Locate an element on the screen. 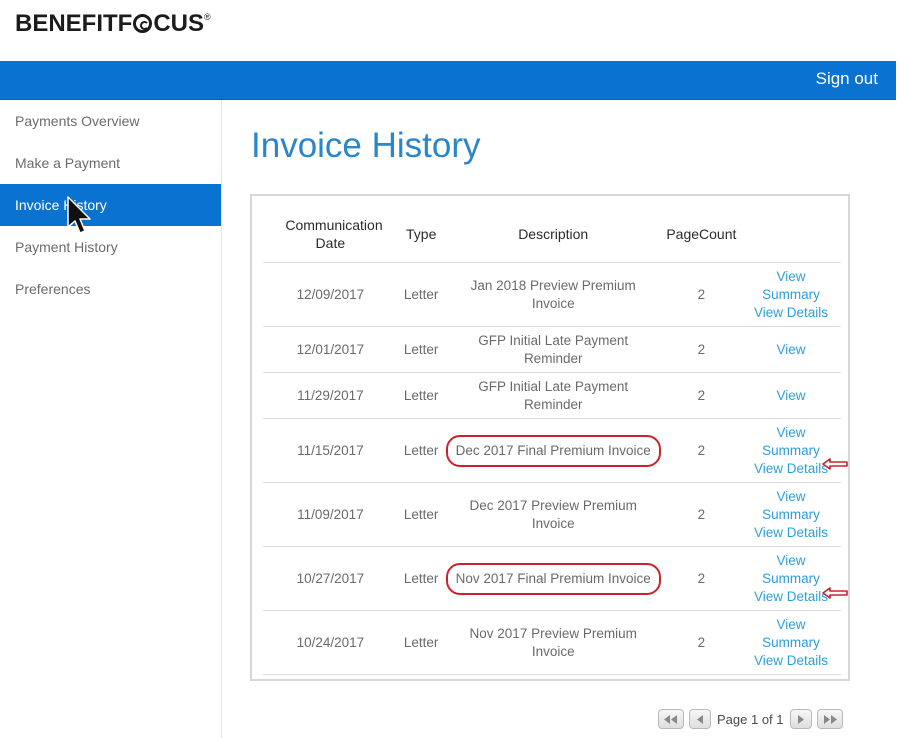  logo-registered-mark: ® is located at coordinates (207, 17).